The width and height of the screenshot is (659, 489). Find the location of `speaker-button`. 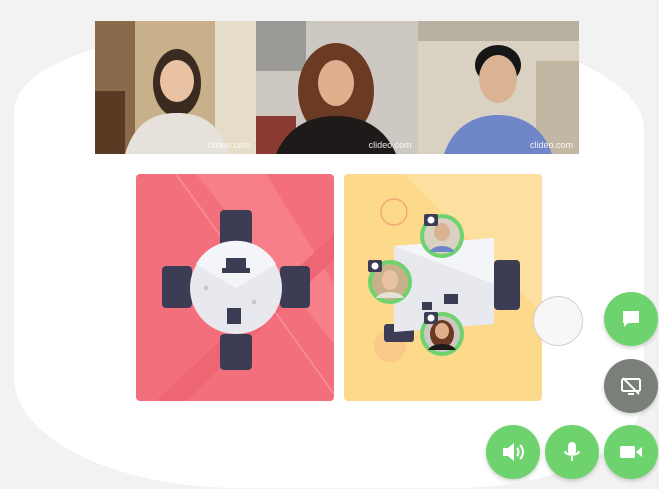

speaker-button is located at coordinates (513, 452).